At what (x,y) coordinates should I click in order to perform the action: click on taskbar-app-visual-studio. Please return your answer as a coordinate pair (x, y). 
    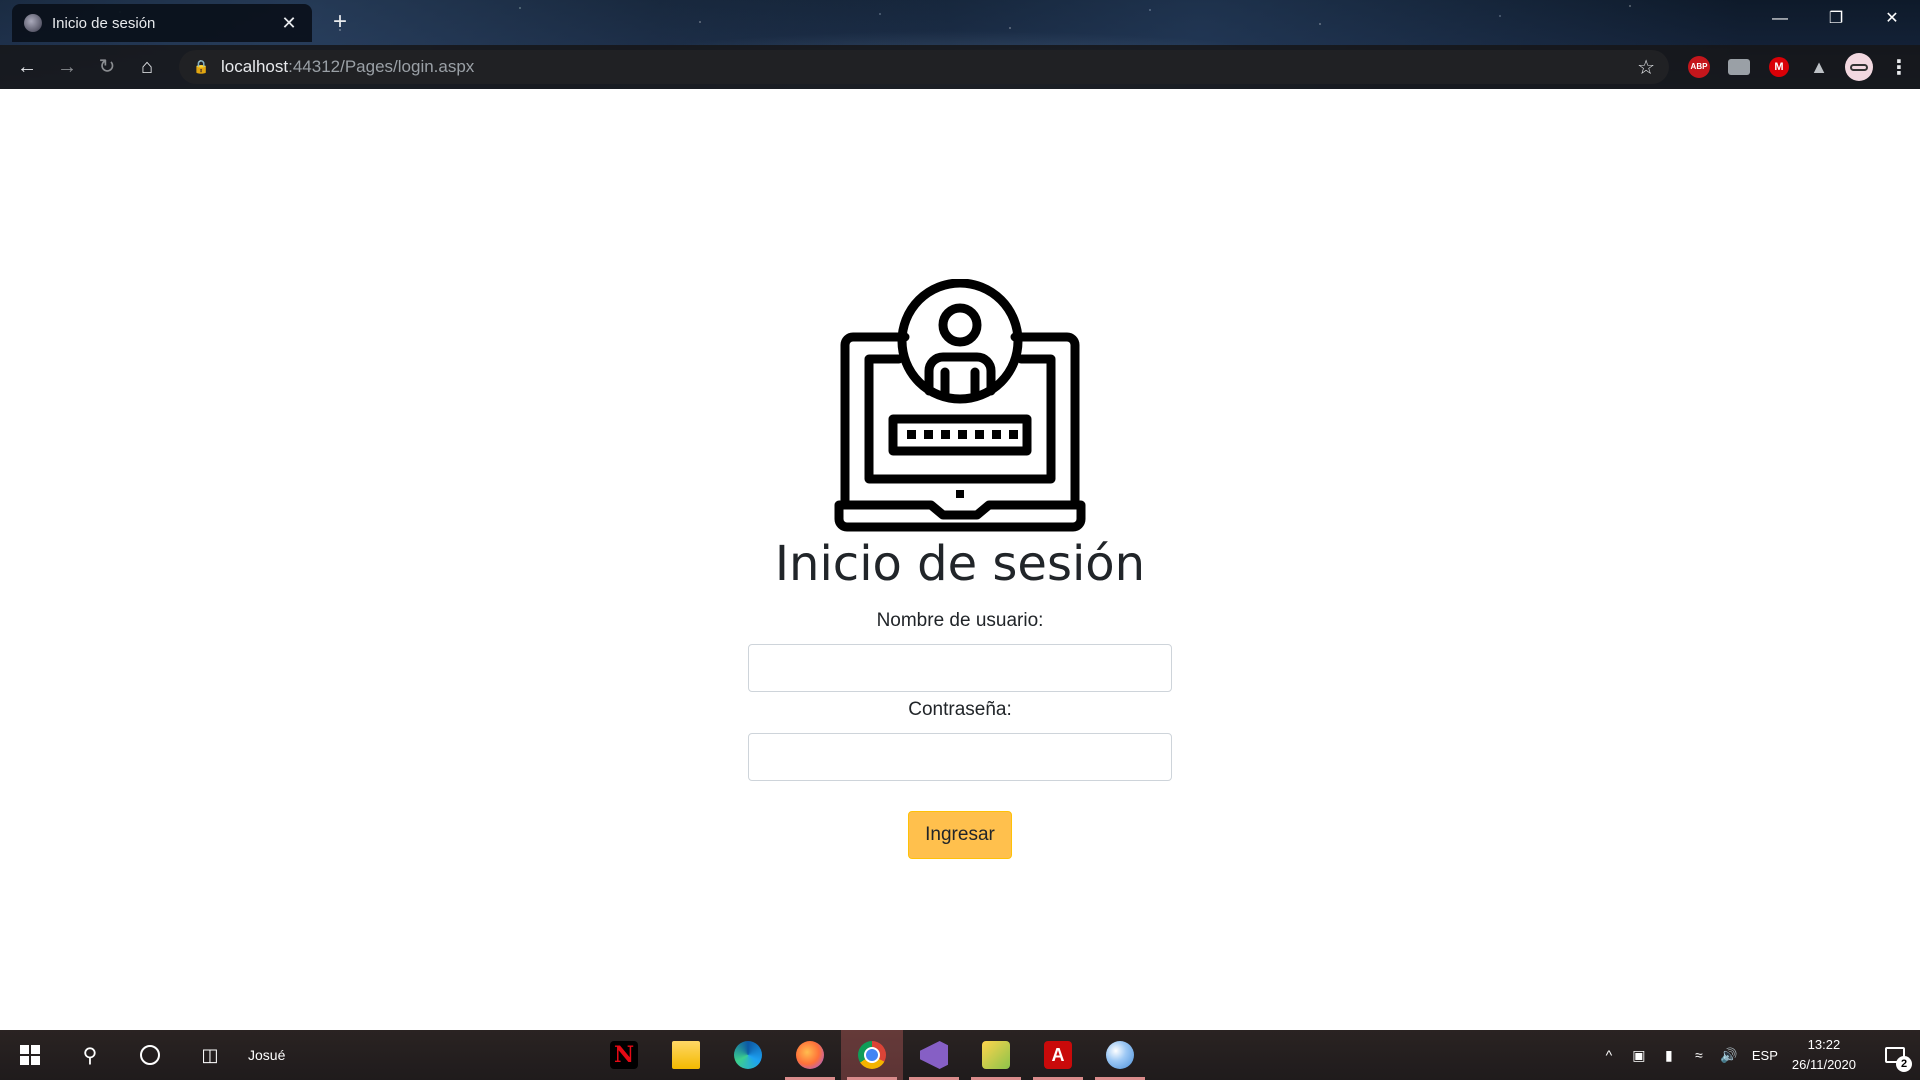
    Looking at the image, I should click on (934, 1055).